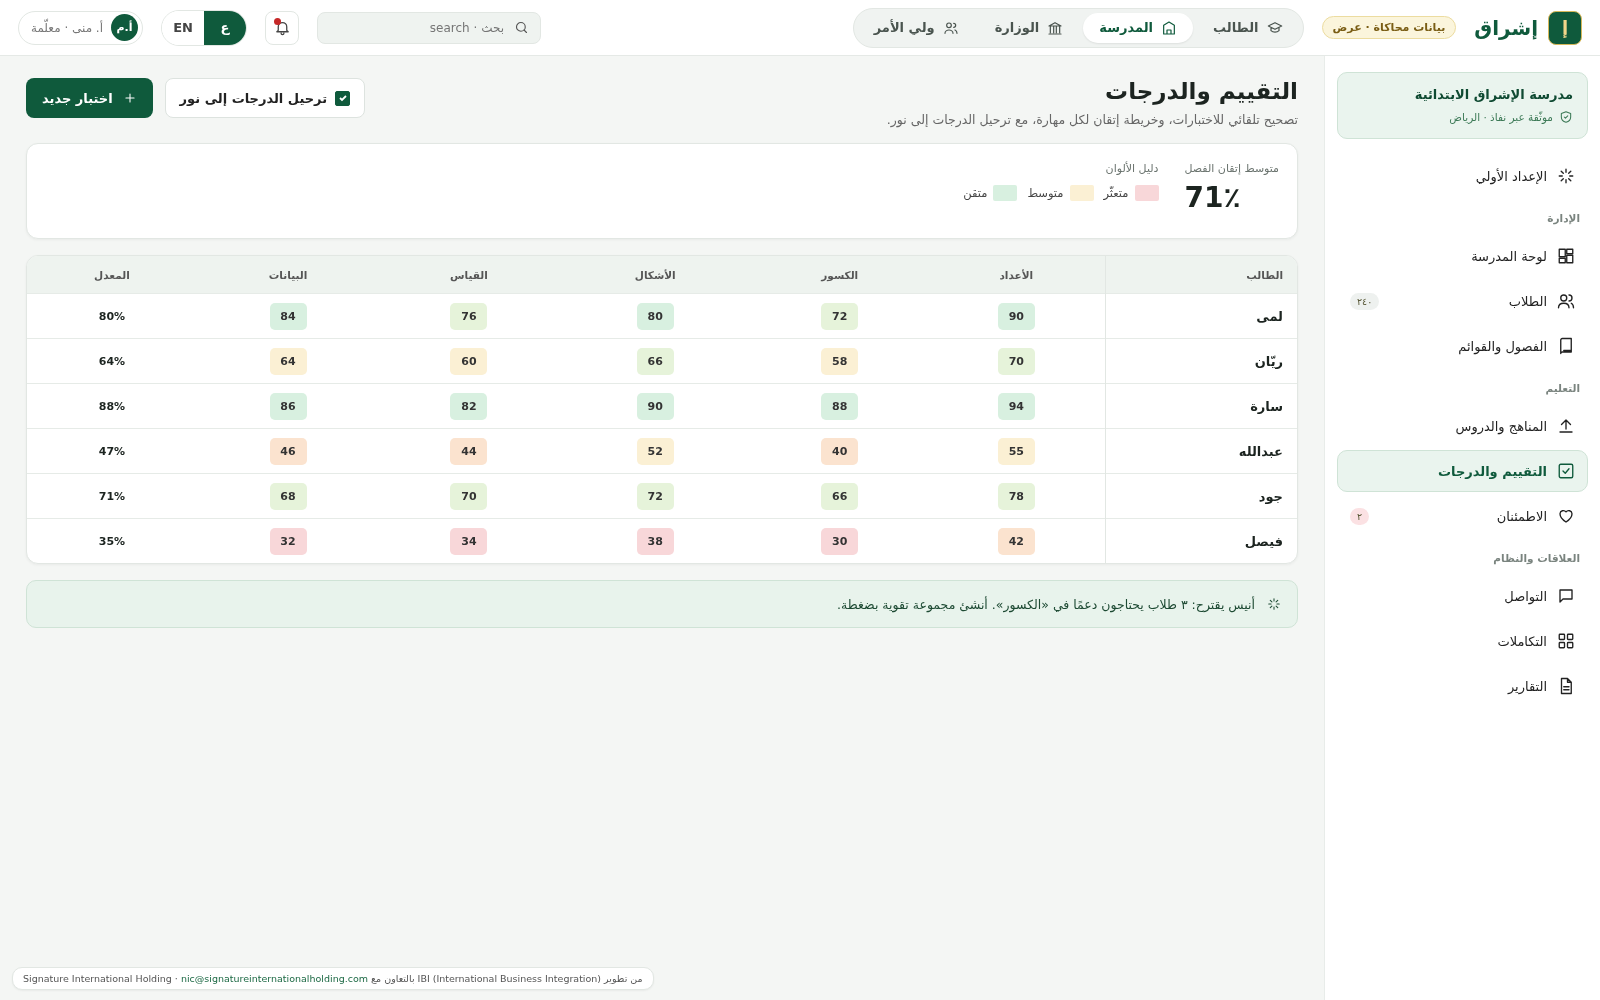  What do you see at coordinates (1536, 559) in the screenshot?
I see `sidebar-section-label: العلاقات والنظام` at bounding box center [1536, 559].